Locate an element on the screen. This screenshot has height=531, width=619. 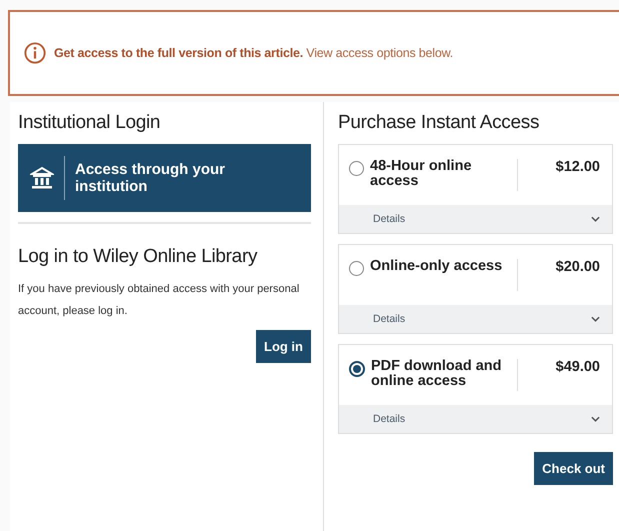
section-heading: Purchase Instant Access is located at coordinates (439, 123).